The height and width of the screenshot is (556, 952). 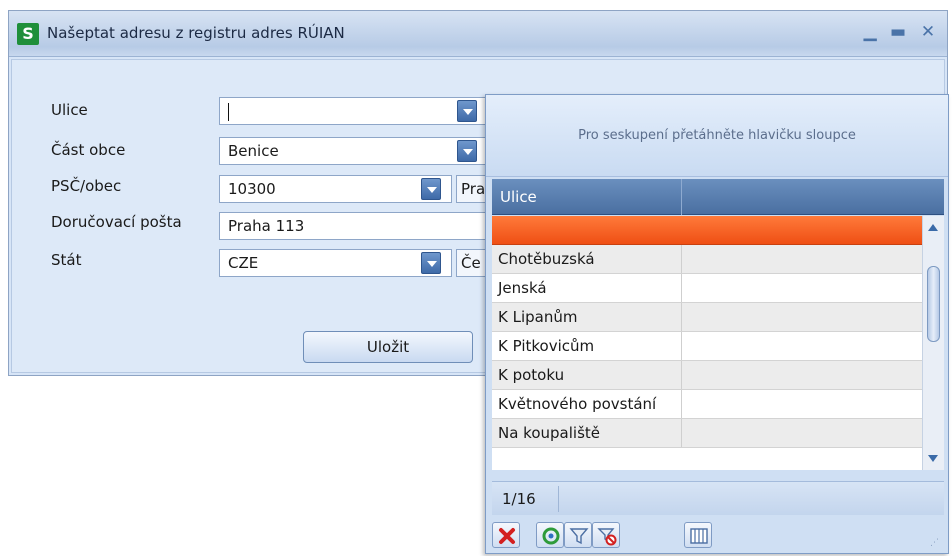 I want to click on refresh-button, so click(x=550, y=535).